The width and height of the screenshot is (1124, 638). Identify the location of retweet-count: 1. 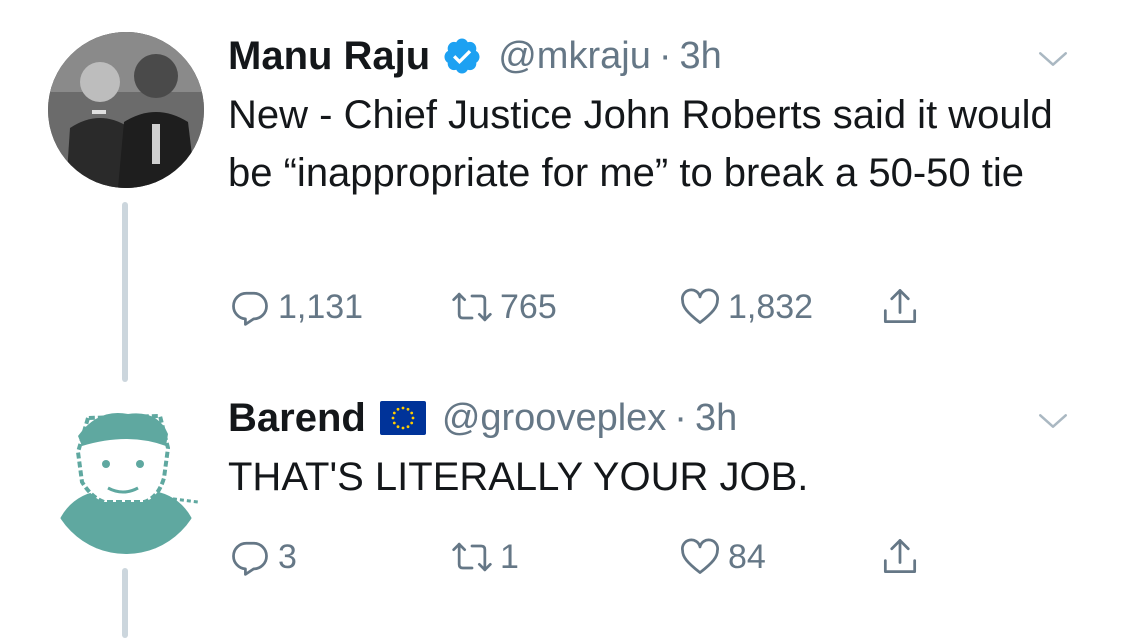
(509, 556).